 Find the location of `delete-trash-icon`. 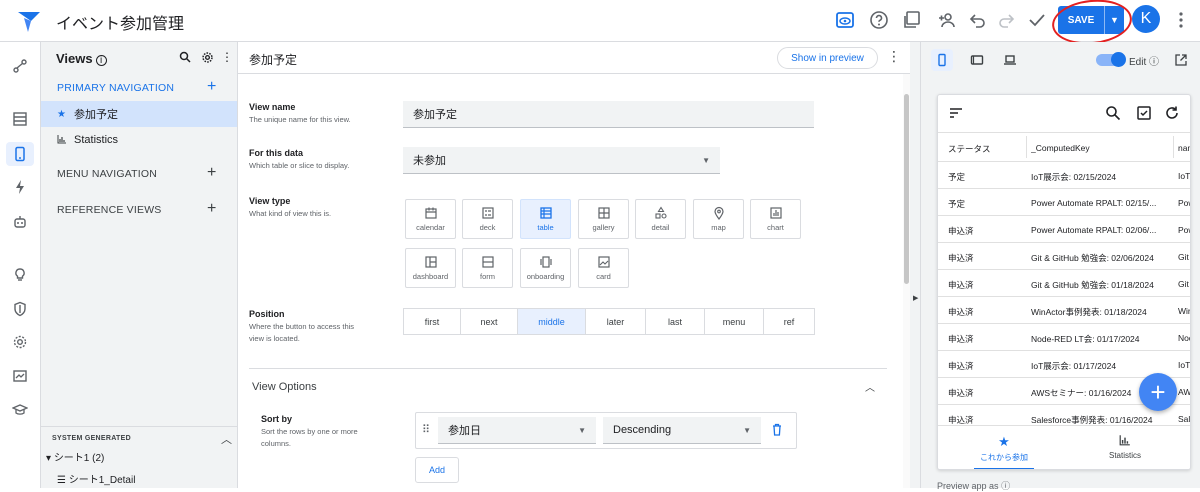

delete-trash-icon is located at coordinates (777, 432).